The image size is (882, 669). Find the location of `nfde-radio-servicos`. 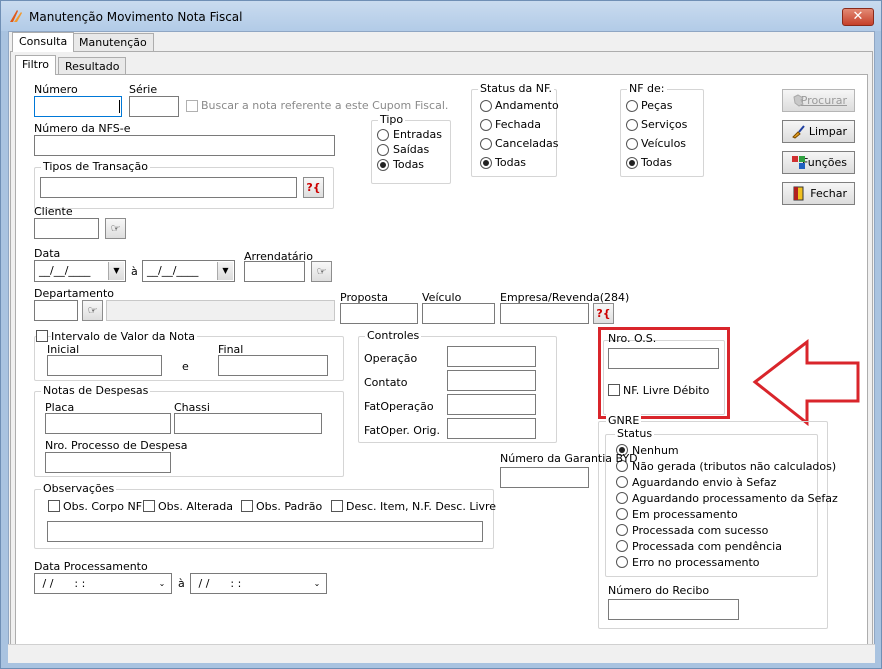

nfde-radio-servicos is located at coordinates (632, 125).